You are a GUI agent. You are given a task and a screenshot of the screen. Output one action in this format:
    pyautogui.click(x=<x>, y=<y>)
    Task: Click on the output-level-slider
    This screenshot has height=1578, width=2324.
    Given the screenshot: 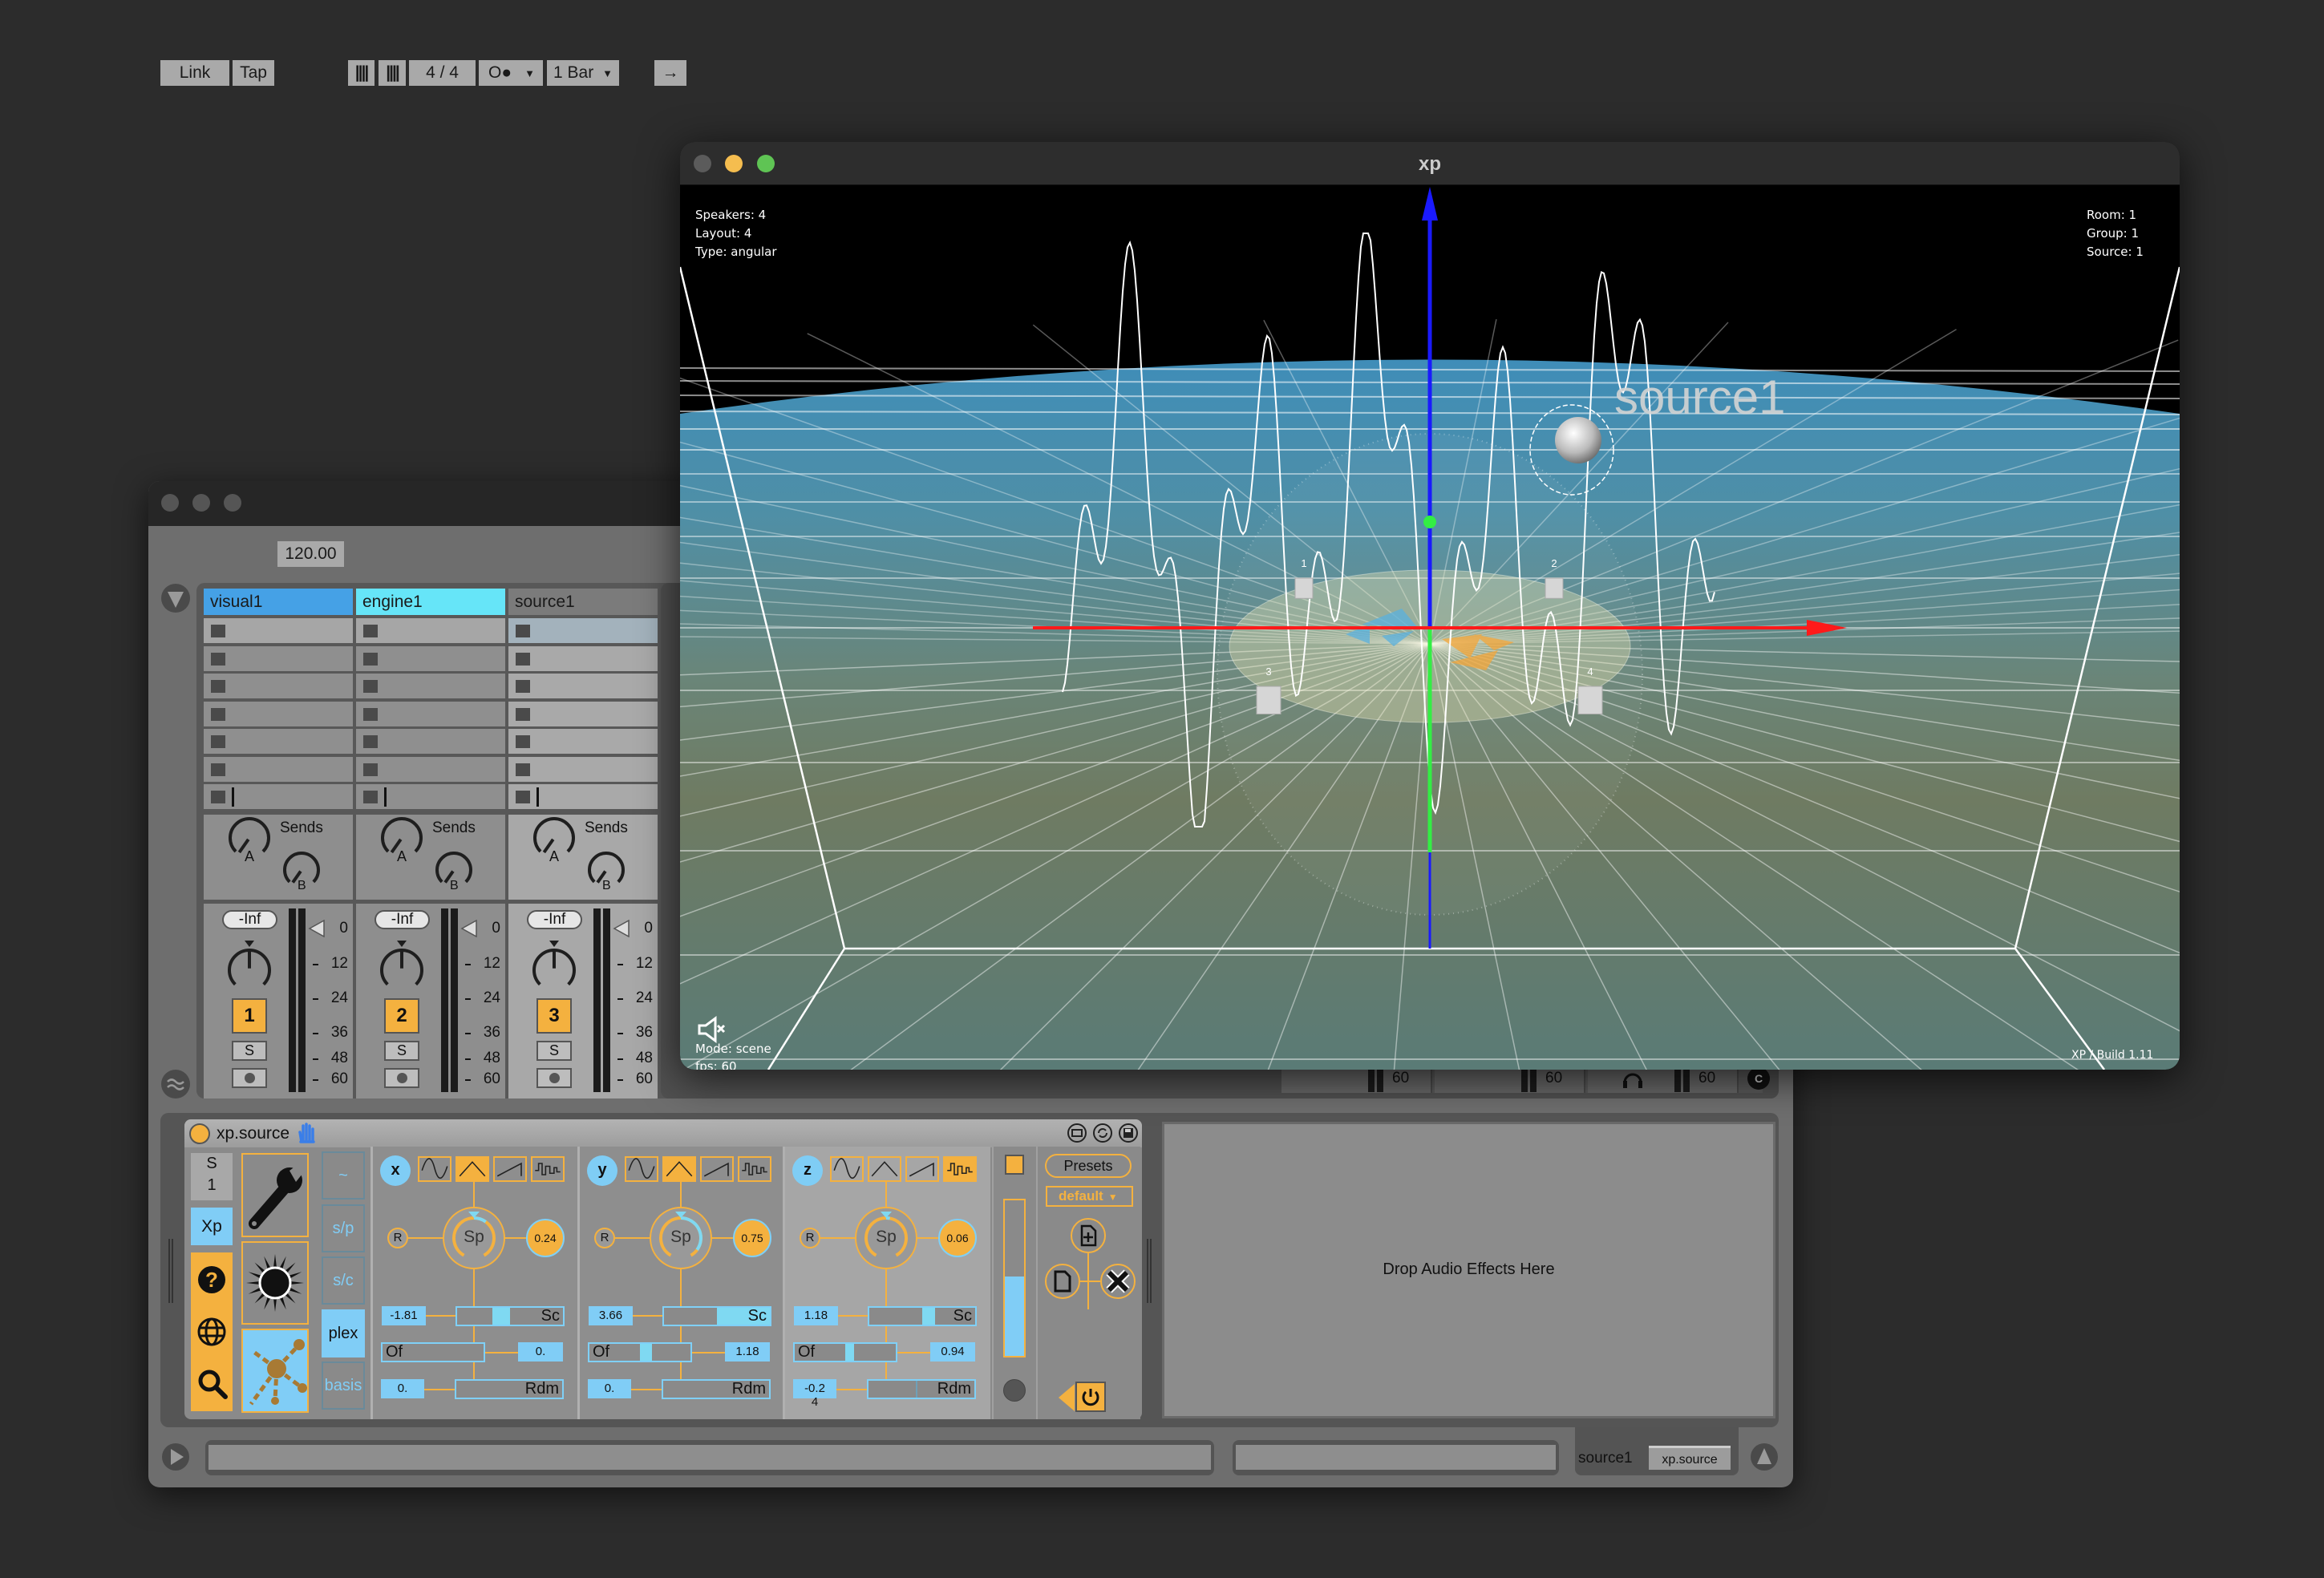 What is the action you would take?
    pyautogui.click(x=1014, y=1278)
    